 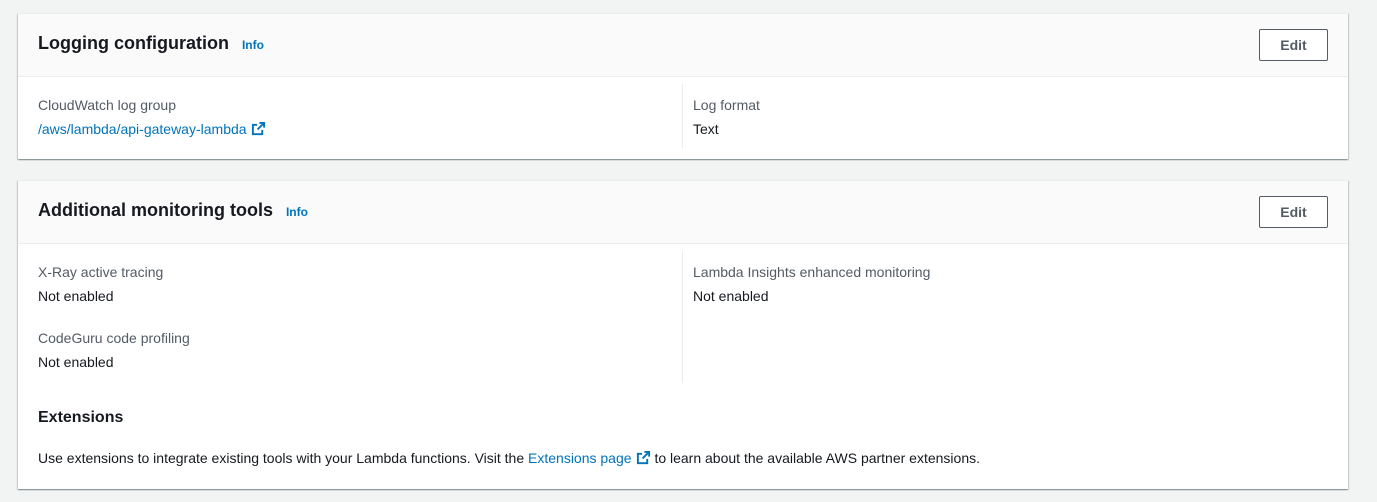 I want to click on additional-monitoring-title: Additional monitoring tools Info, so click(x=173, y=210).